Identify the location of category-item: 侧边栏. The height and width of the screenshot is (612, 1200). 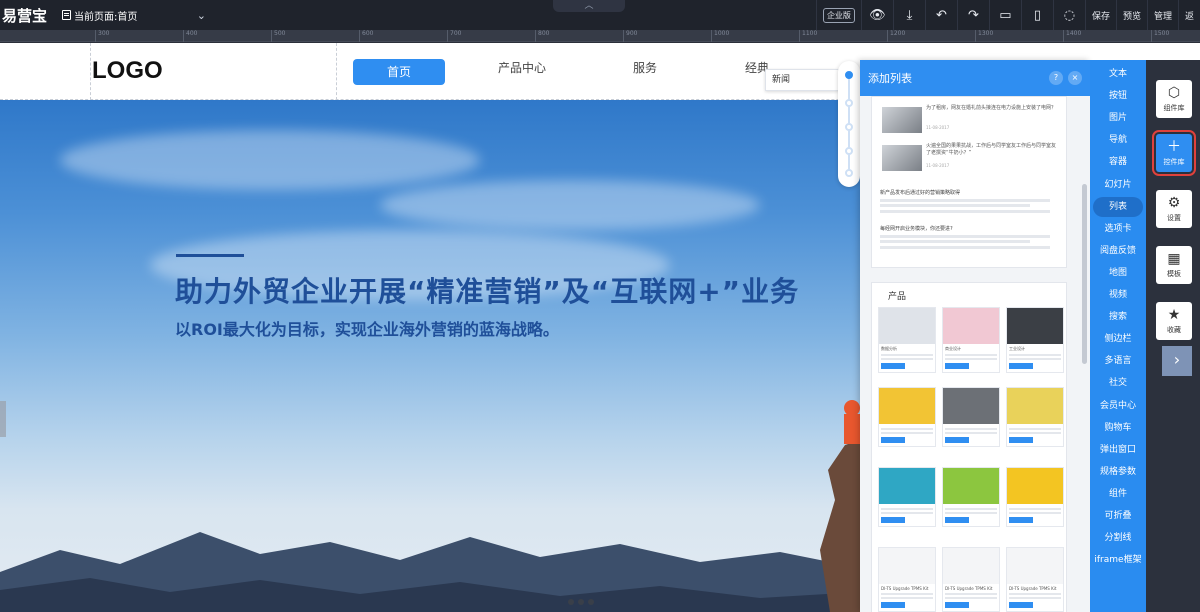
(1118, 339).